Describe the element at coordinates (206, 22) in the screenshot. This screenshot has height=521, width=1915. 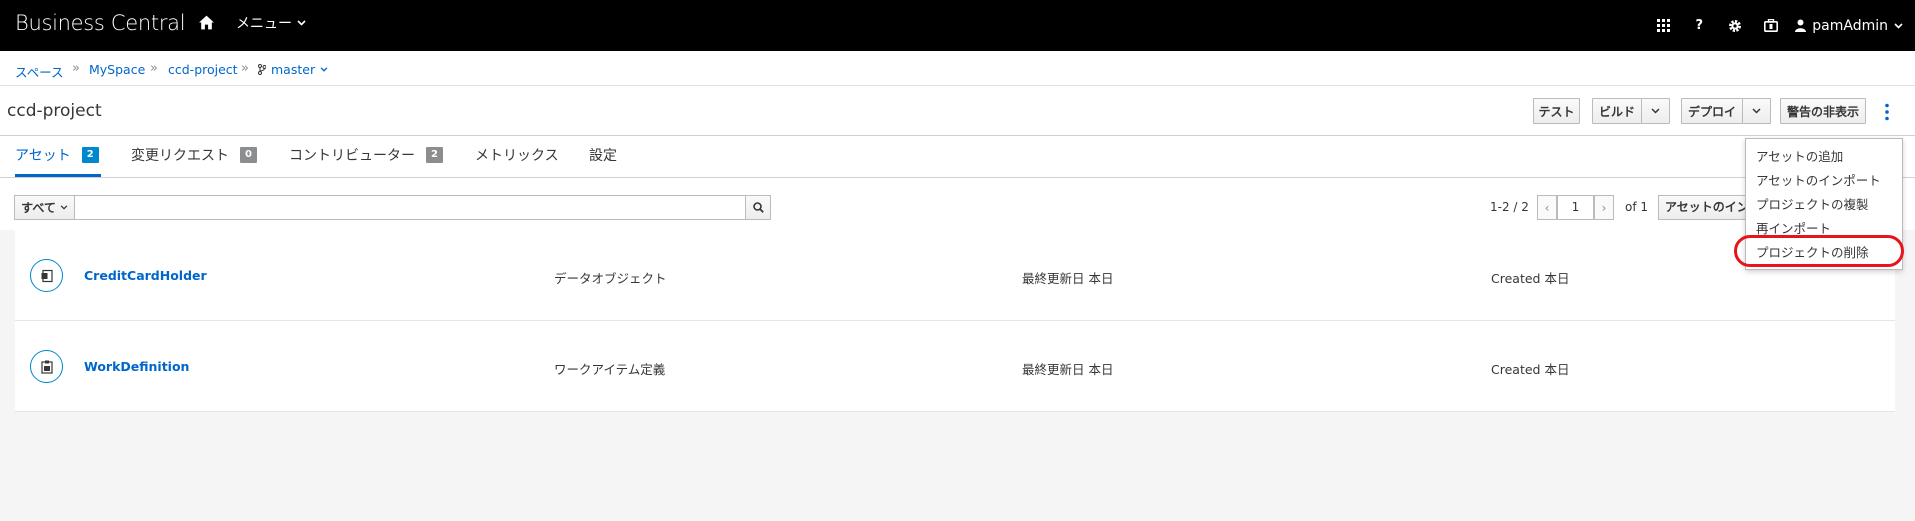
I see `home-icon` at that location.